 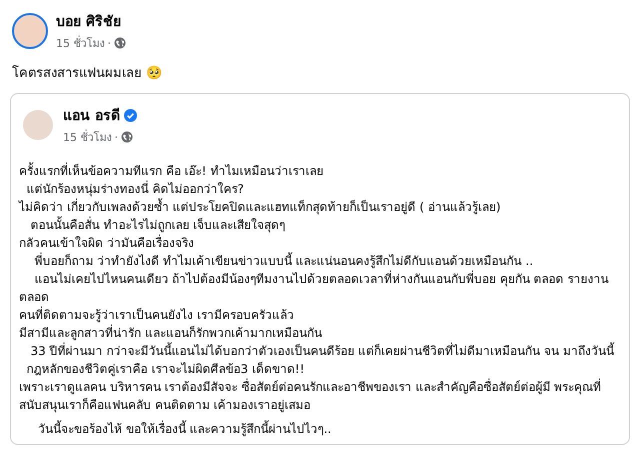 What do you see at coordinates (157, 315) in the screenshot?
I see `post-paragraph: คนที่ติดตามจะรู้ว่าเราเป็นคนยังไง เรามีครอบครัวแล้ว` at bounding box center [157, 315].